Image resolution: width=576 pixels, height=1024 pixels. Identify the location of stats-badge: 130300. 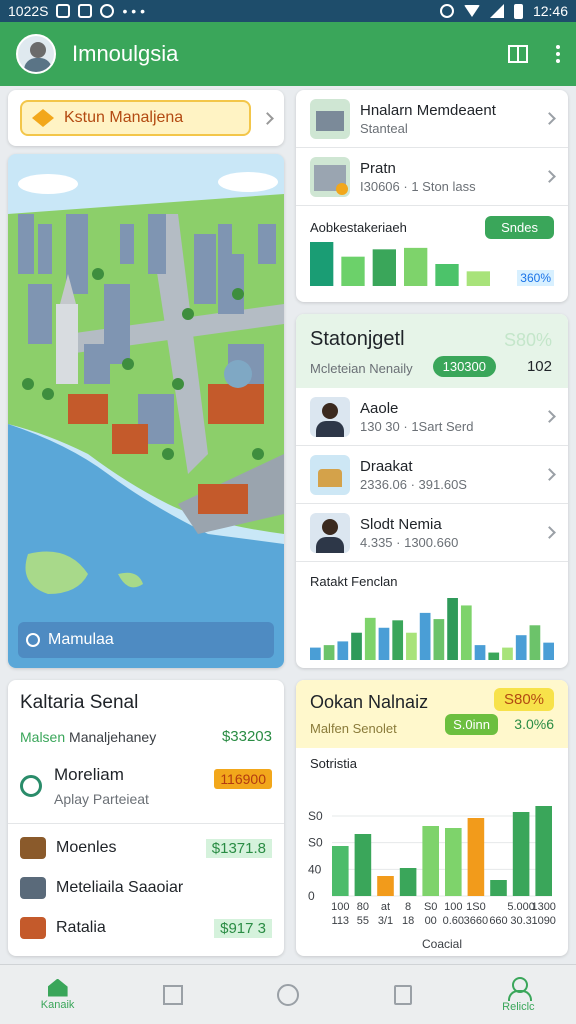
(464, 366).